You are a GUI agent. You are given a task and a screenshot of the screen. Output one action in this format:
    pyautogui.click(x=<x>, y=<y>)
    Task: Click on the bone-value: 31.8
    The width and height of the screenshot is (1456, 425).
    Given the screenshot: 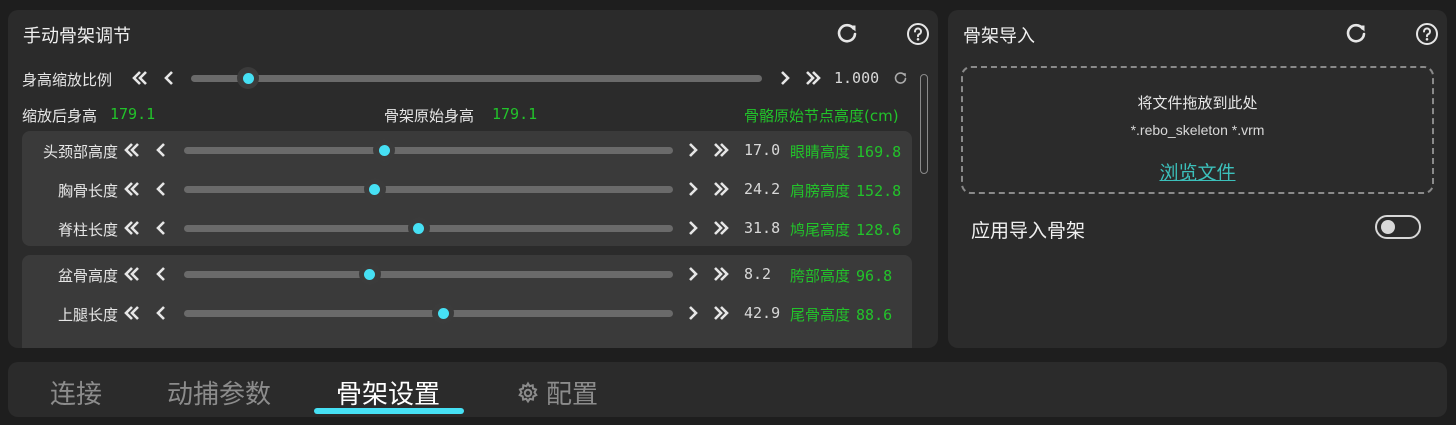 What is the action you would take?
    pyautogui.click(x=762, y=228)
    